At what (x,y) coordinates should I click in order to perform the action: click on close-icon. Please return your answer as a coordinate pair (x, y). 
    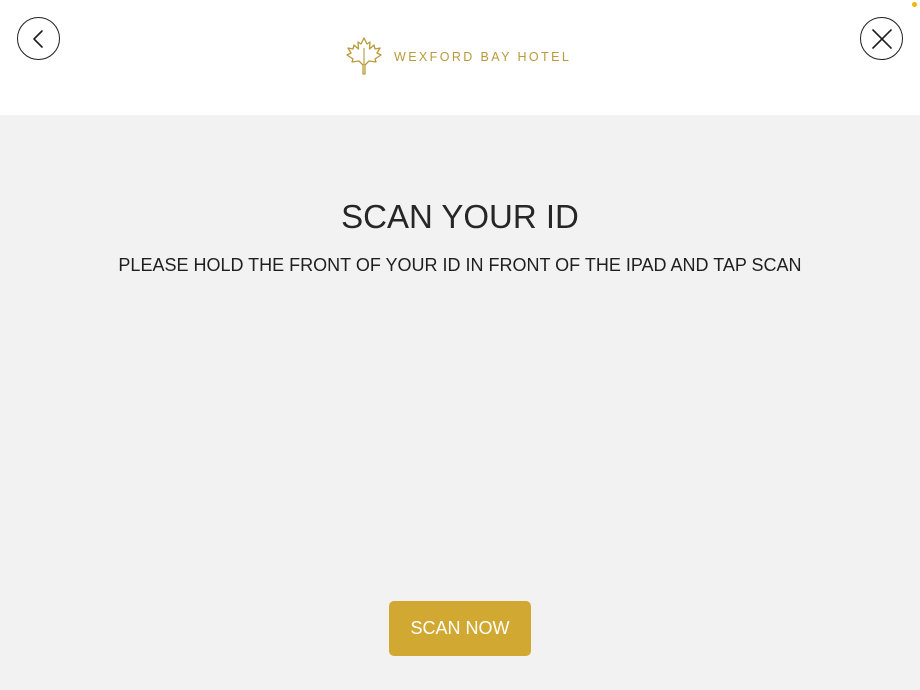
    Looking at the image, I should click on (881, 38).